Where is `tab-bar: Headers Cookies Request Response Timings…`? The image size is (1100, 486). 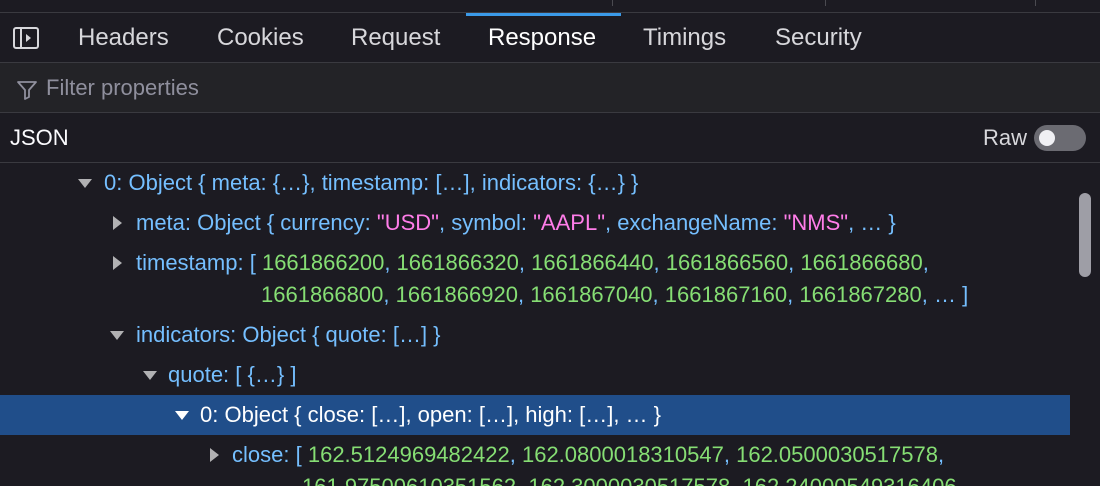 tab-bar: Headers Cookies Request Response Timings… is located at coordinates (550, 38).